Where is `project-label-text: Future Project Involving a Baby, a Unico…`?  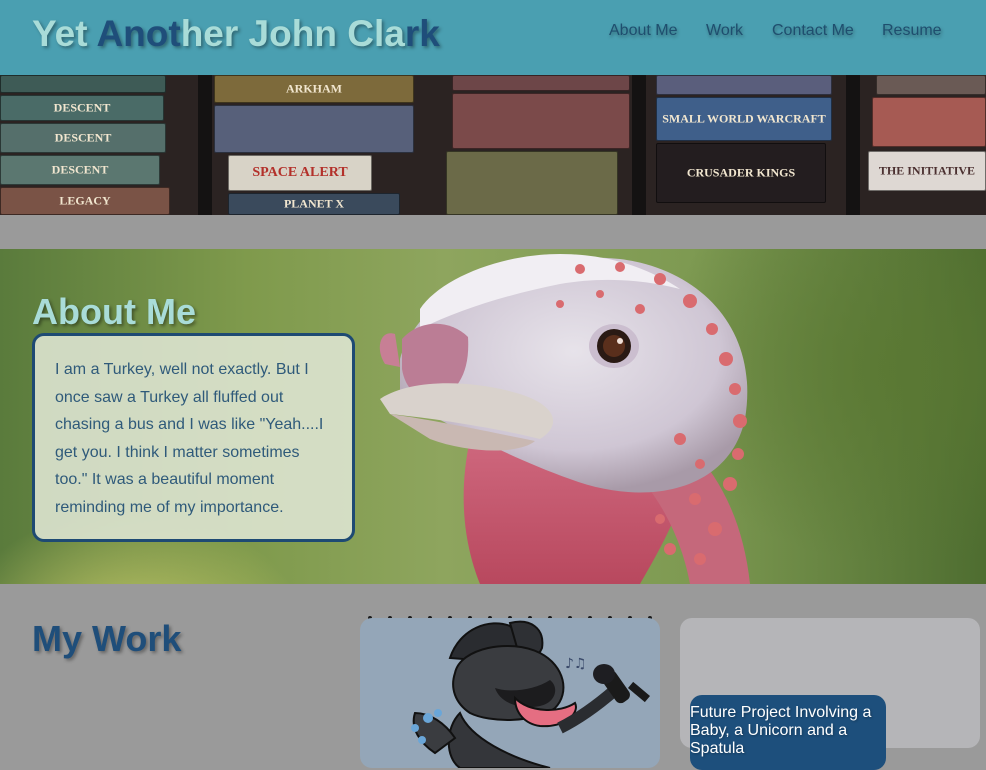 project-label-text: Future Project Involving a Baby, a Unico… is located at coordinates (781, 730).